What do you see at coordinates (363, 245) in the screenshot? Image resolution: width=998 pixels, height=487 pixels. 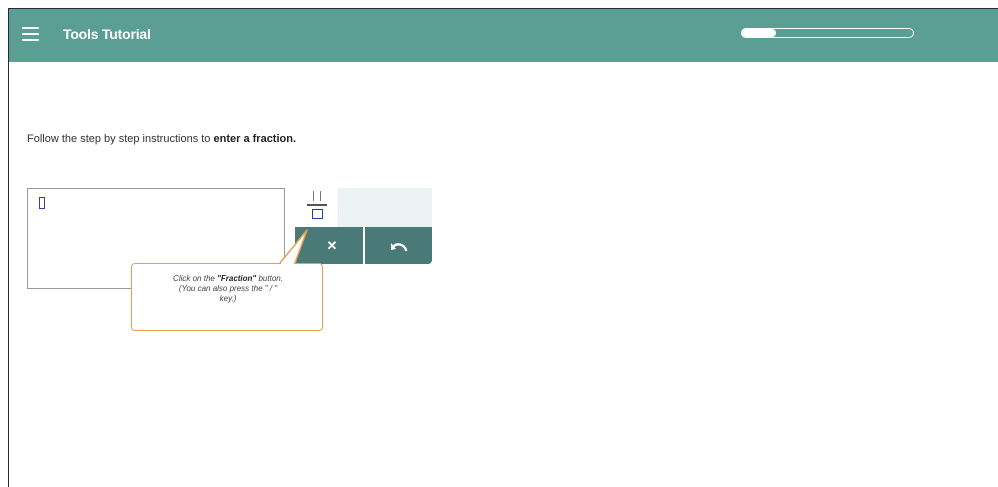 I see `editor-action-bar: ✕` at bounding box center [363, 245].